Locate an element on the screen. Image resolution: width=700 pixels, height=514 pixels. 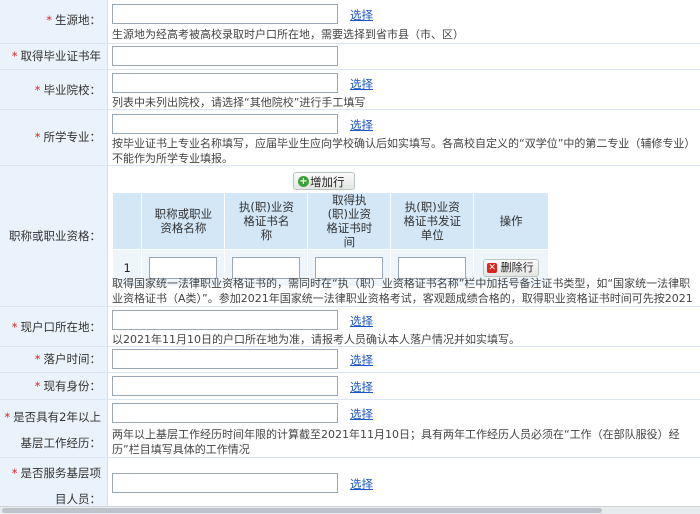
plus-icon: + is located at coordinates (303, 181).